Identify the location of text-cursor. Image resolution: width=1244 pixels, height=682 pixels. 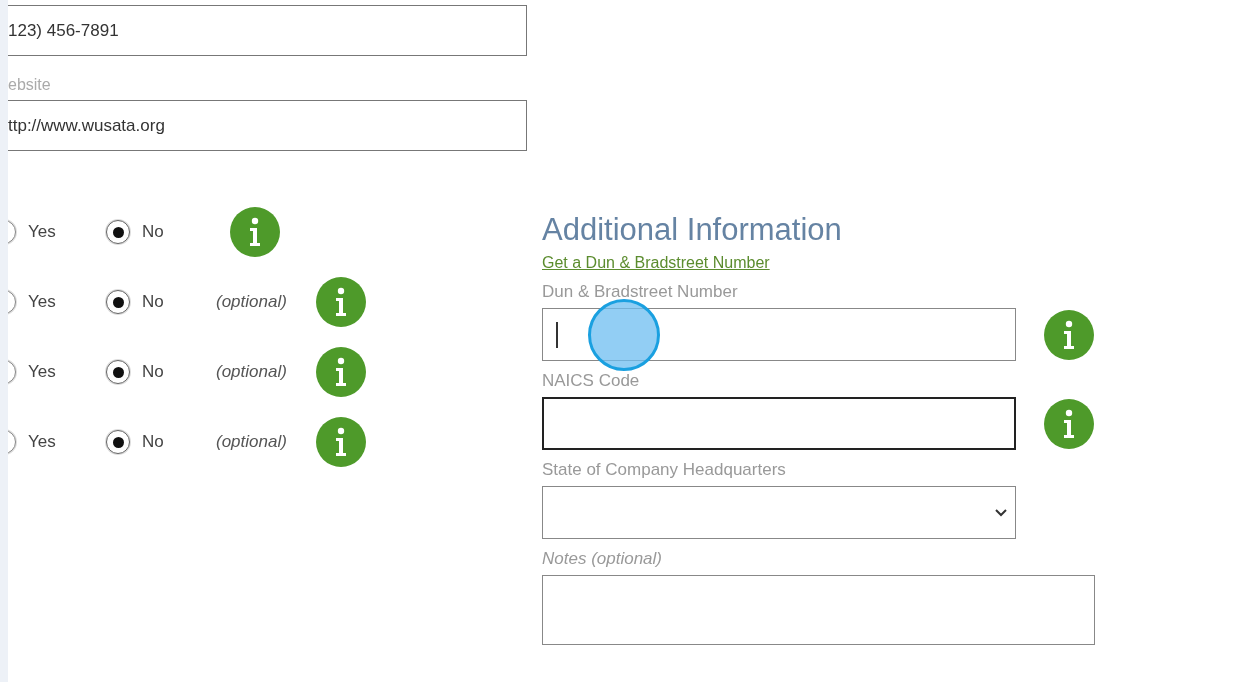
(557, 334).